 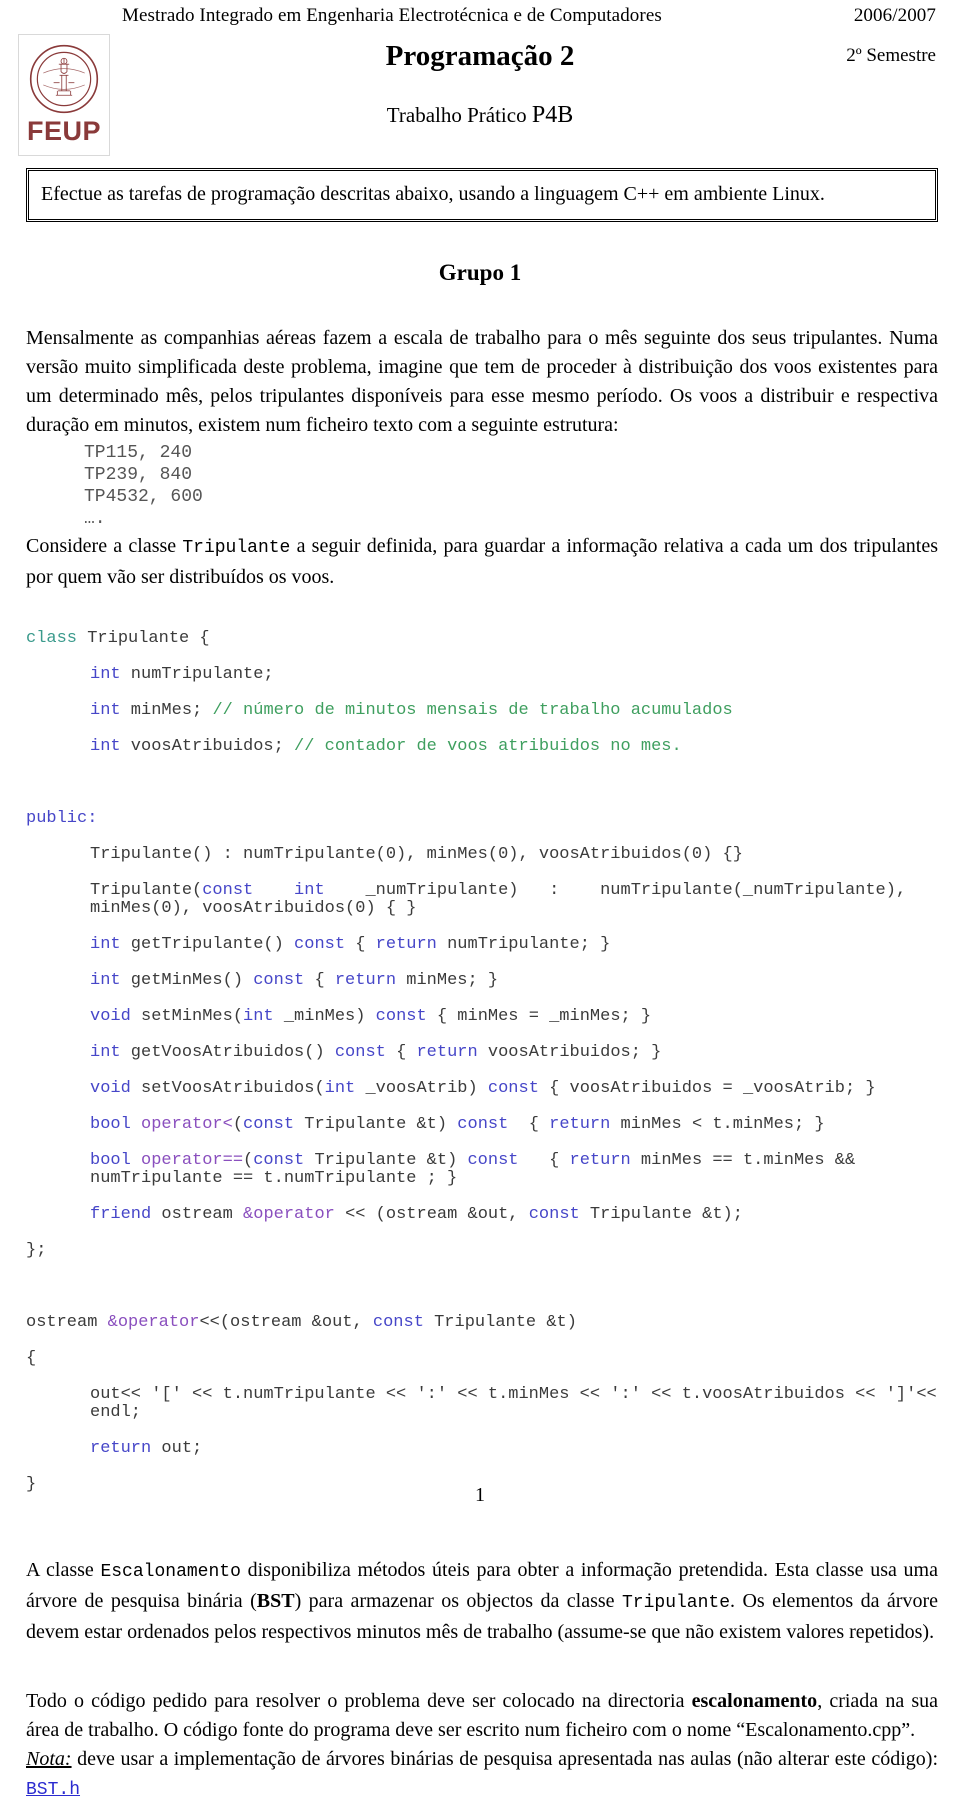 What do you see at coordinates (523, 944) in the screenshot?
I see `code-text: numTripulante; }` at bounding box center [523, 944].